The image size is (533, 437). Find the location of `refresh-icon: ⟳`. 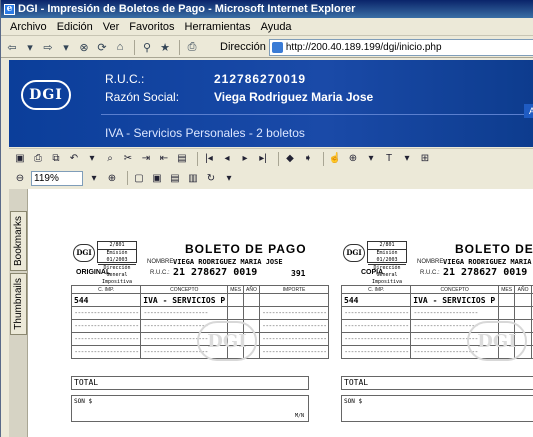

refresh-icon: ⟳ is located at coordinates (102, 47).